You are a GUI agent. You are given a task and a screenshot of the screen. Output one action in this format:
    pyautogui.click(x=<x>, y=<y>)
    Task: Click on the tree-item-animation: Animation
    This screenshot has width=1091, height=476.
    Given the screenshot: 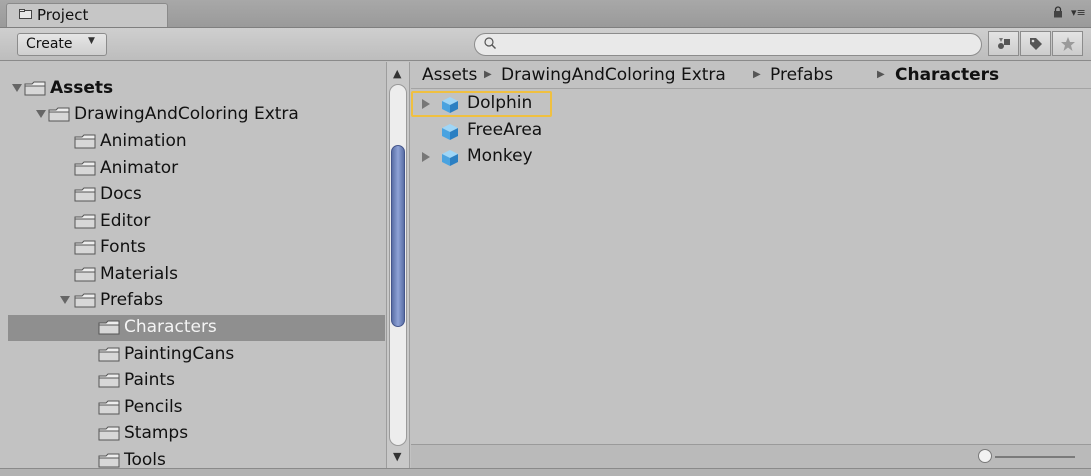 What is the action you would take?
    pyautogui.click(x=196, y=142)
    